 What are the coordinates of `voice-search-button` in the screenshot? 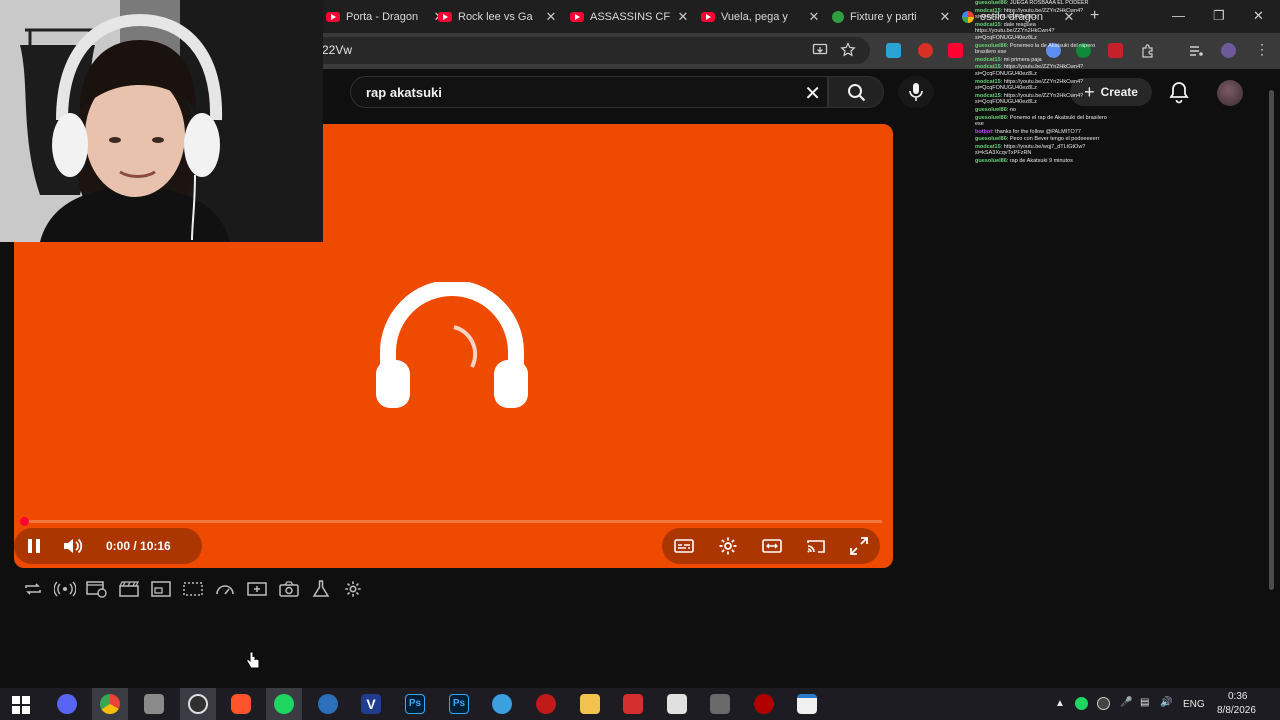 It's located at (916, 92).